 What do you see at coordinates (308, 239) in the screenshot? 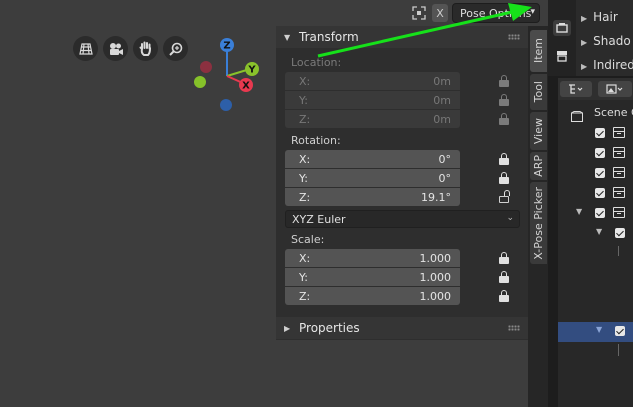
I see `scale-label: Scale:` at bounding box center [308, 239].